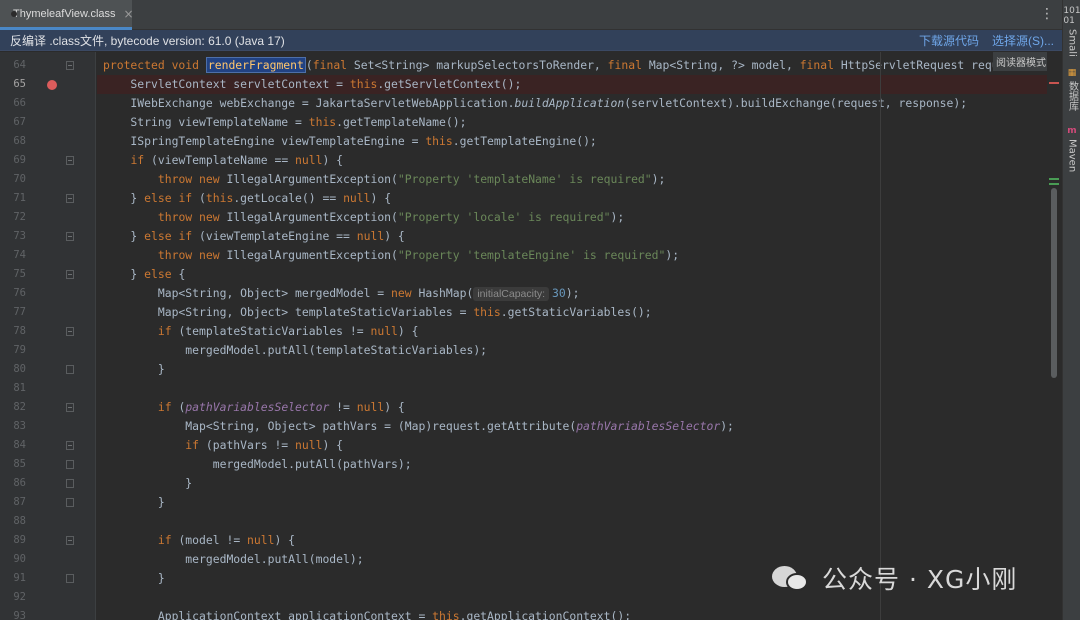  I want to click on close-icon: ×, so click(129, 14).